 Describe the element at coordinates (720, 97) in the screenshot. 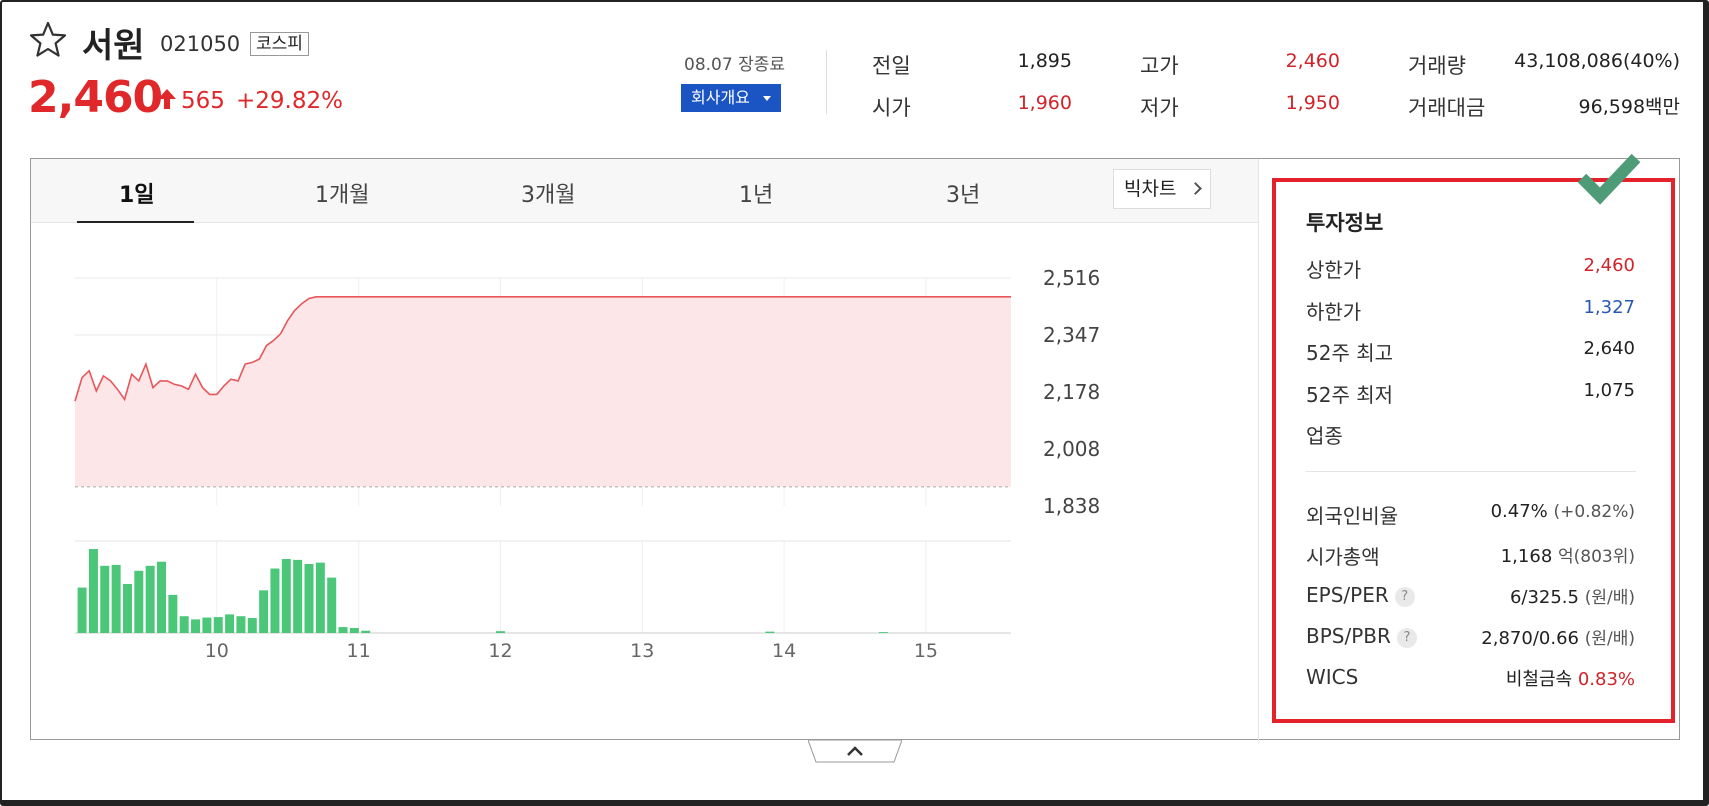

I see `company-overview-label: 회사개요` at that location.